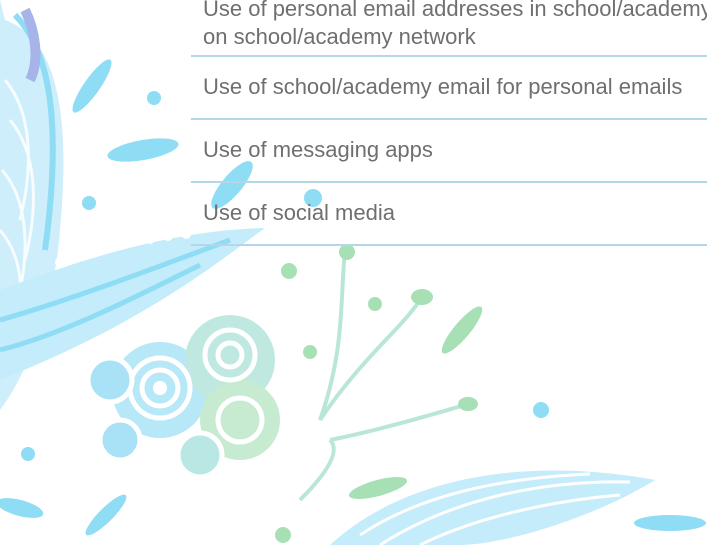  I want to click on row-text-line: on school/academy network, so click(339, 36).